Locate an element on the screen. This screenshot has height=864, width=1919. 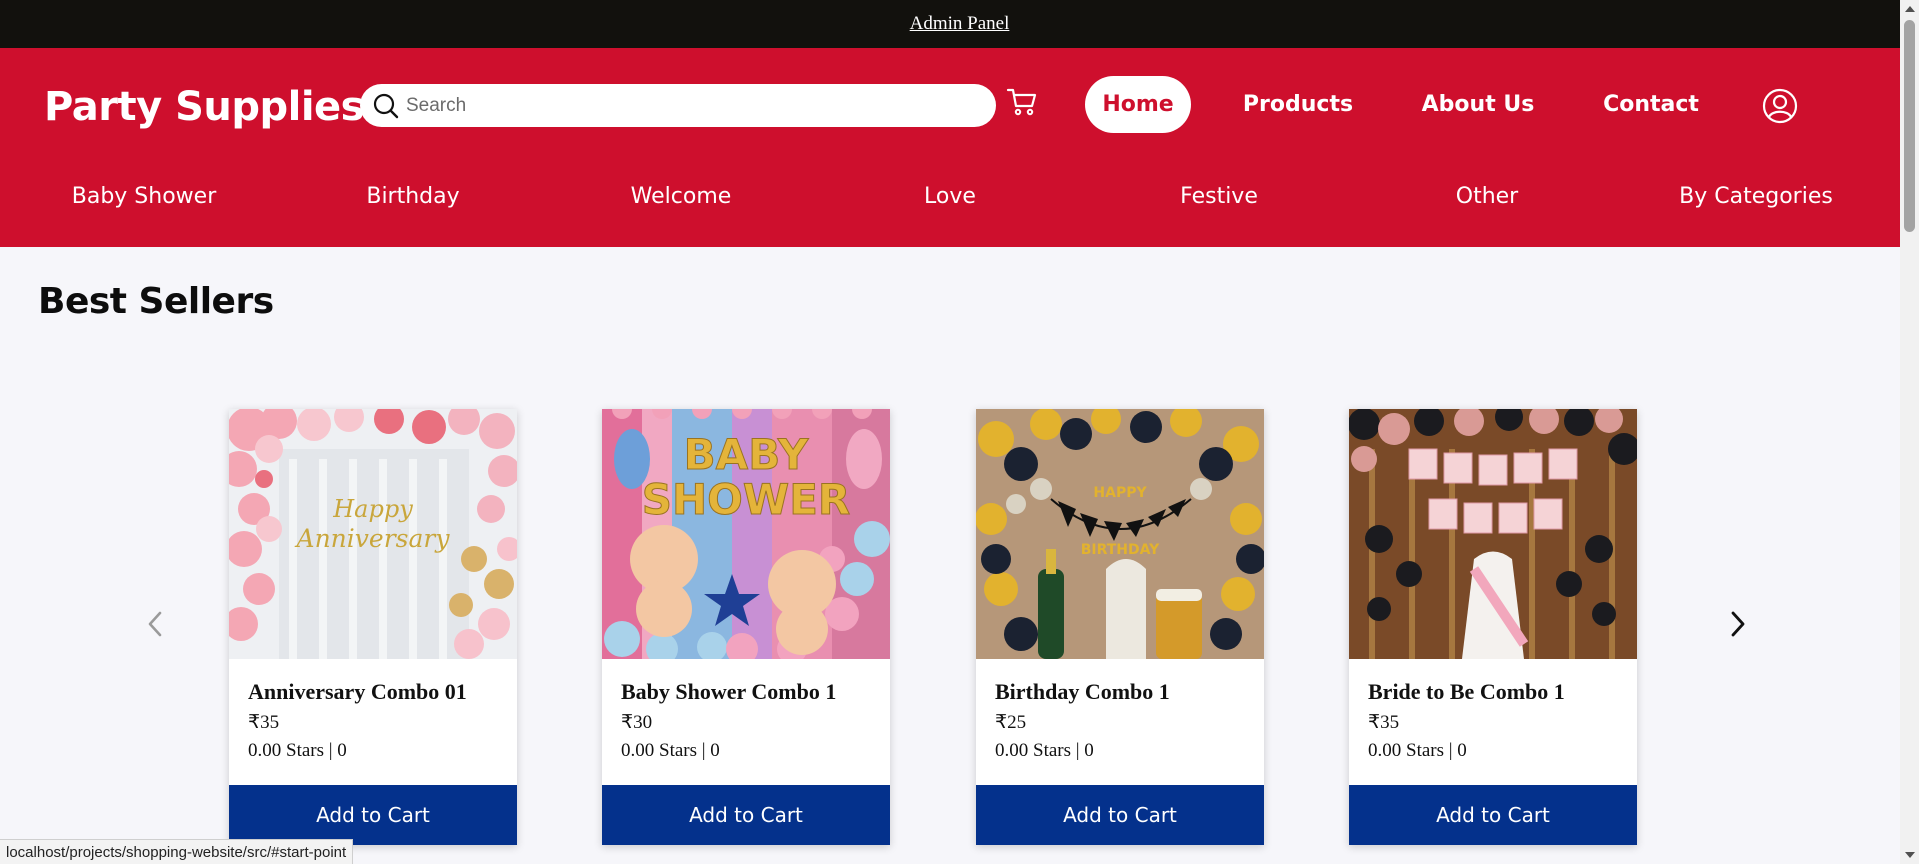
admin-panel-link: Admin Panel is located at coordinates (960, 24).